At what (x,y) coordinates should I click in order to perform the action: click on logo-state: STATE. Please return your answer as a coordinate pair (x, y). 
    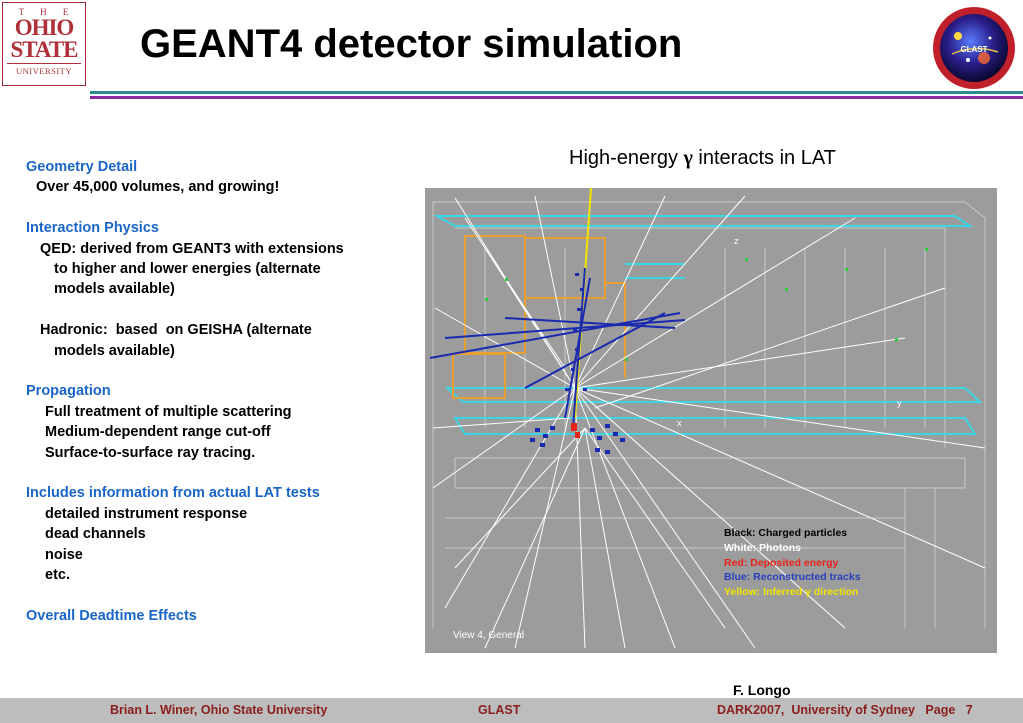
    Looking at the image, I should click on (44, 49).